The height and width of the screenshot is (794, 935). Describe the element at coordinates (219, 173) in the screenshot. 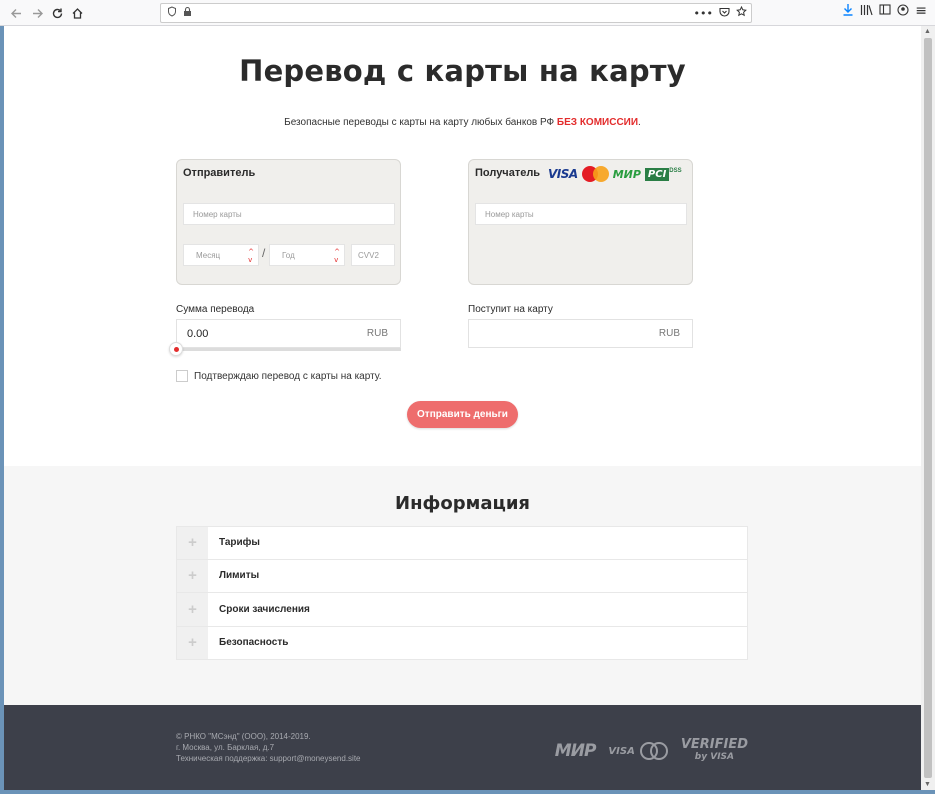

I see `sender-title: Отправитель` at that location.